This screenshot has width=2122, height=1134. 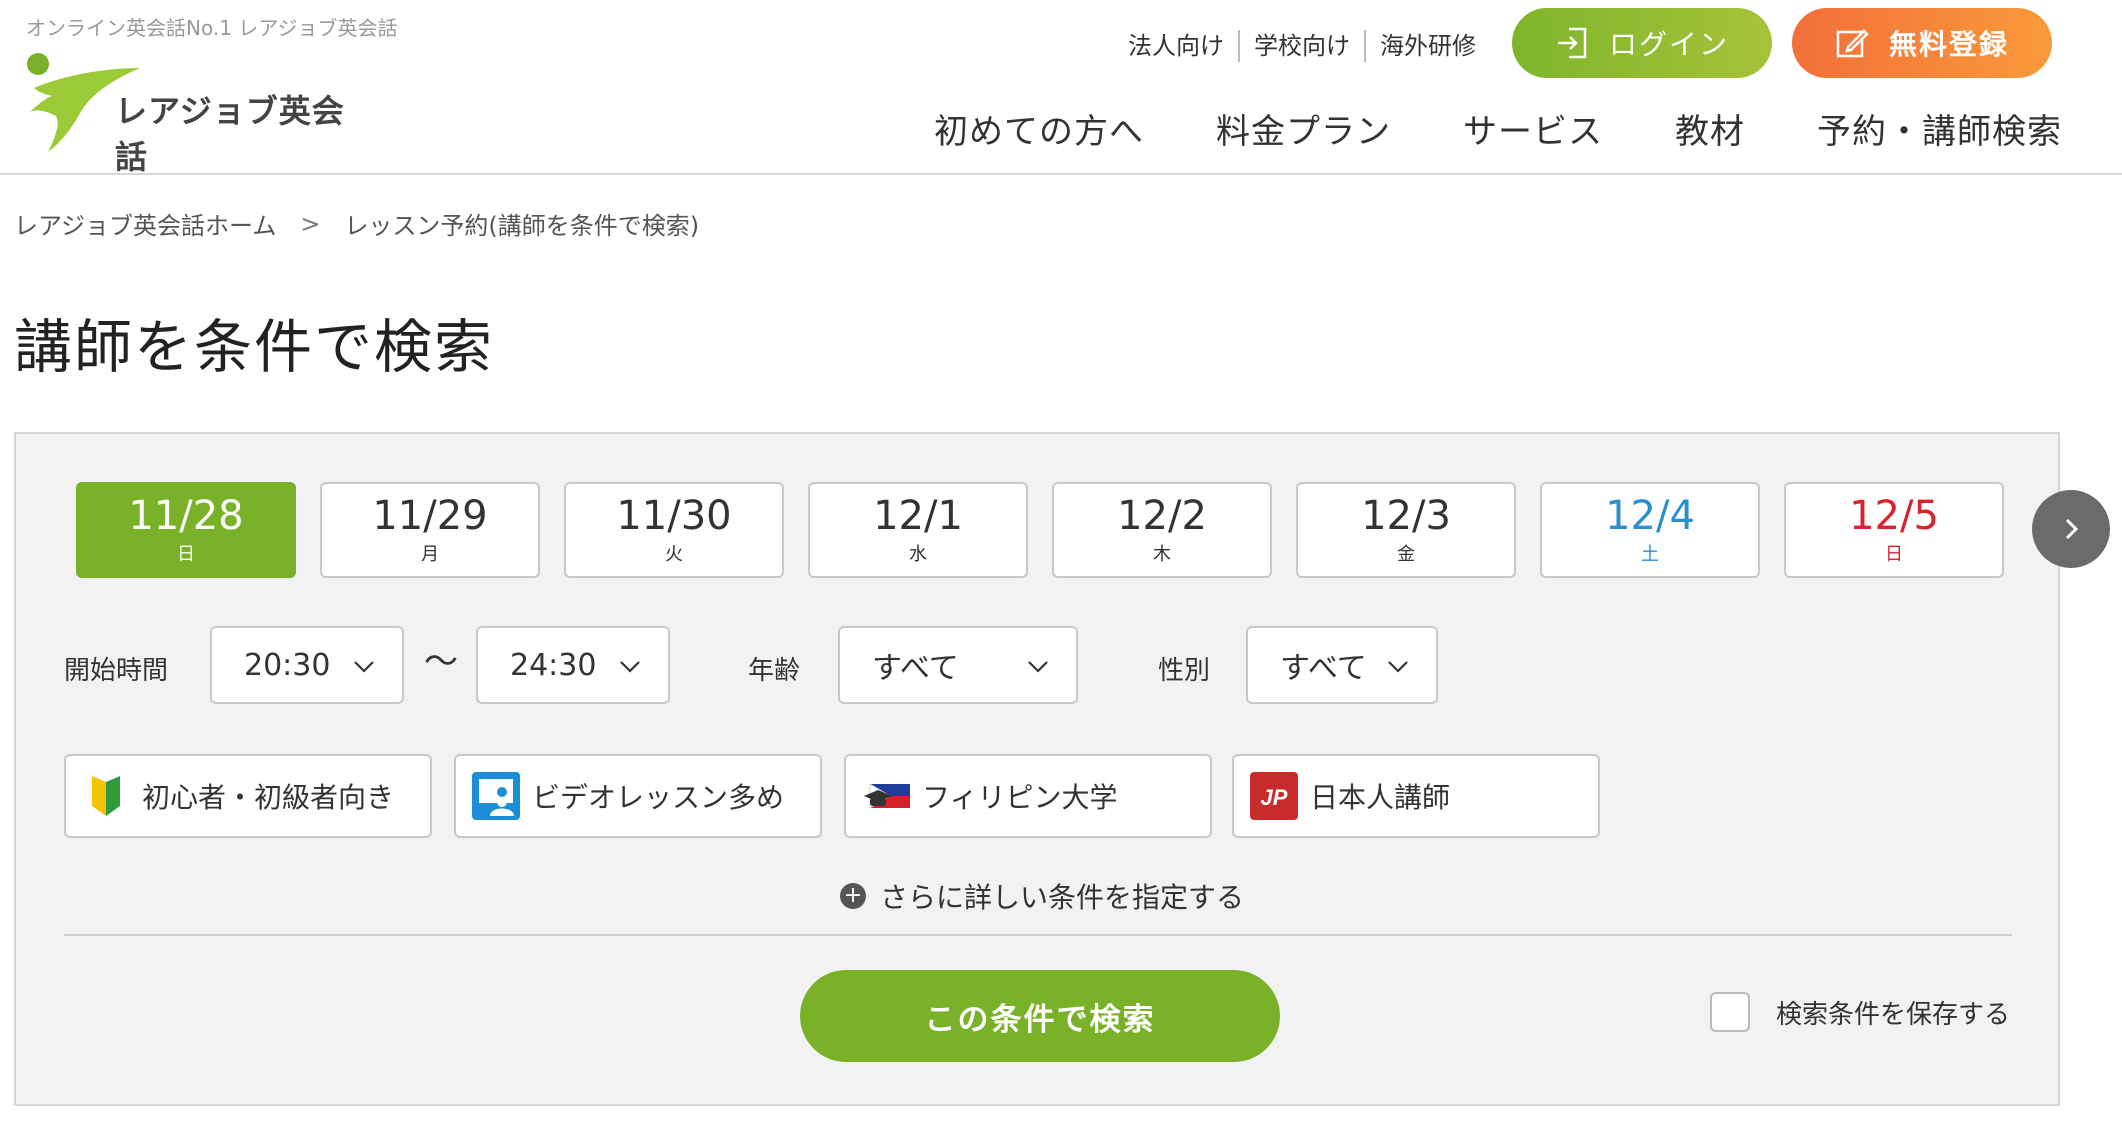 I want to click on date-tab: 12/4 土, so click(x=1650, y=530).